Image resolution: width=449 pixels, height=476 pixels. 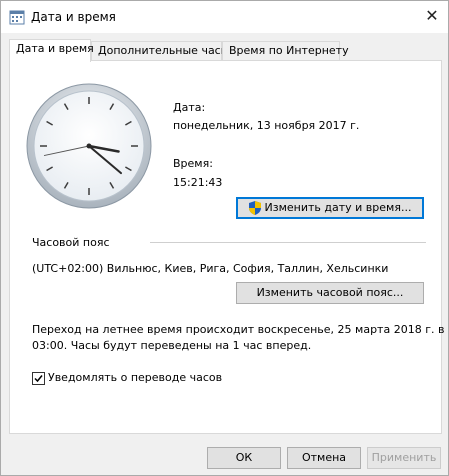 What do you see at coordinates (224, 17) in the screenshot?
I see `title-bar: Дата и время ✕` at bounding box center [224, 17].